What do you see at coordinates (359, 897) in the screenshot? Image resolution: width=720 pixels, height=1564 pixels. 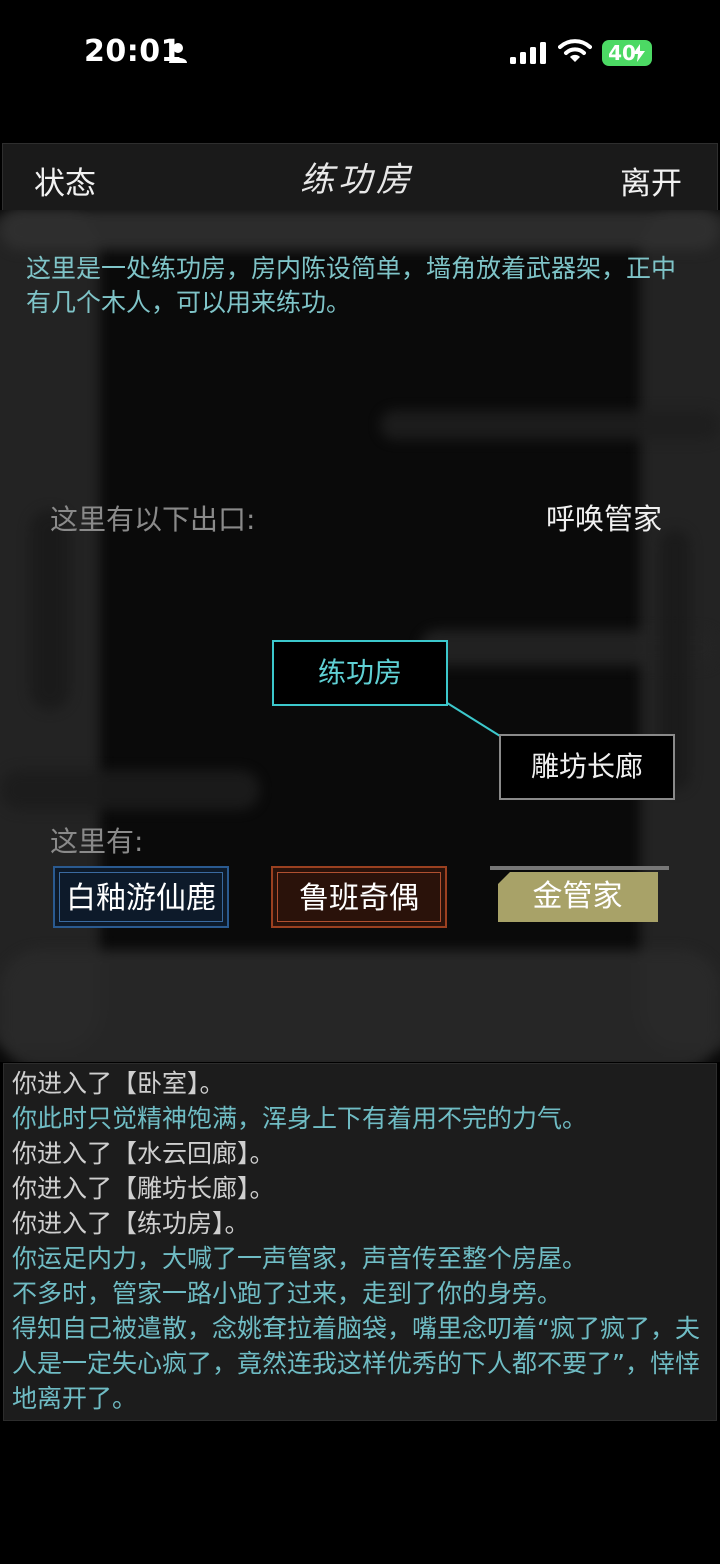 I see `npc-button-puppet: 鲁班奇偶` at bounding box center [359, 897].